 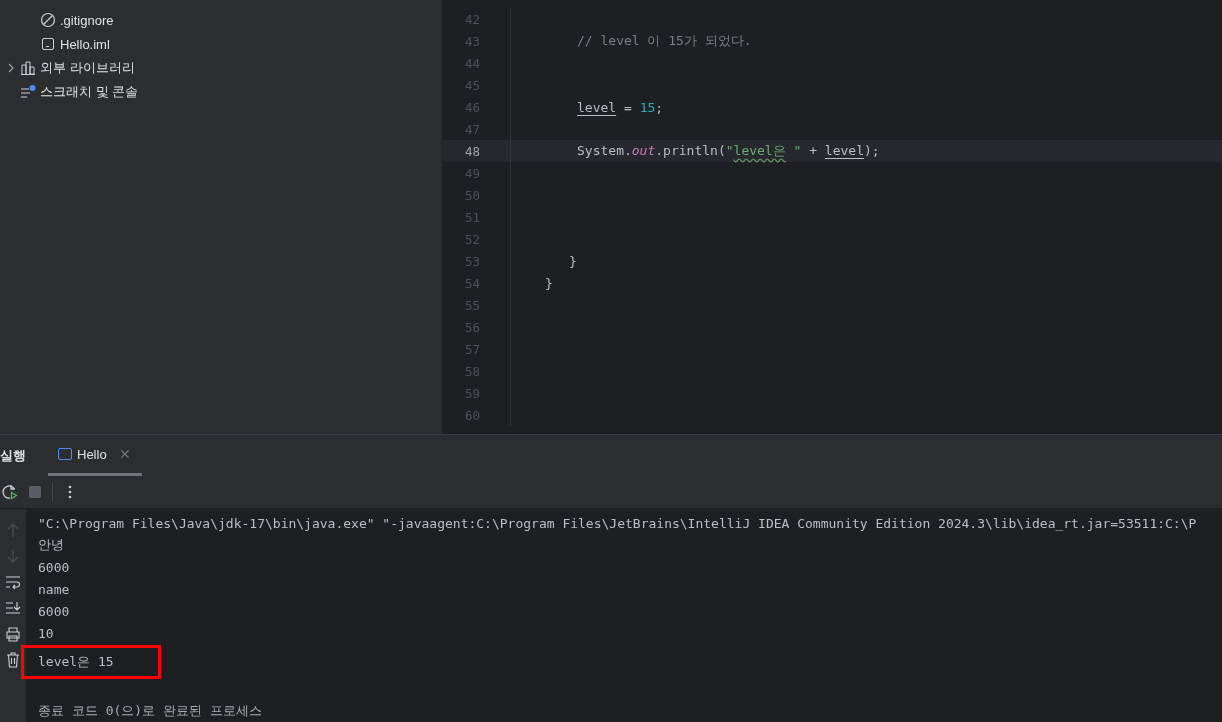 I want to click on tree-item-label: 외부 라이브러리, so click(x=87, y=68).